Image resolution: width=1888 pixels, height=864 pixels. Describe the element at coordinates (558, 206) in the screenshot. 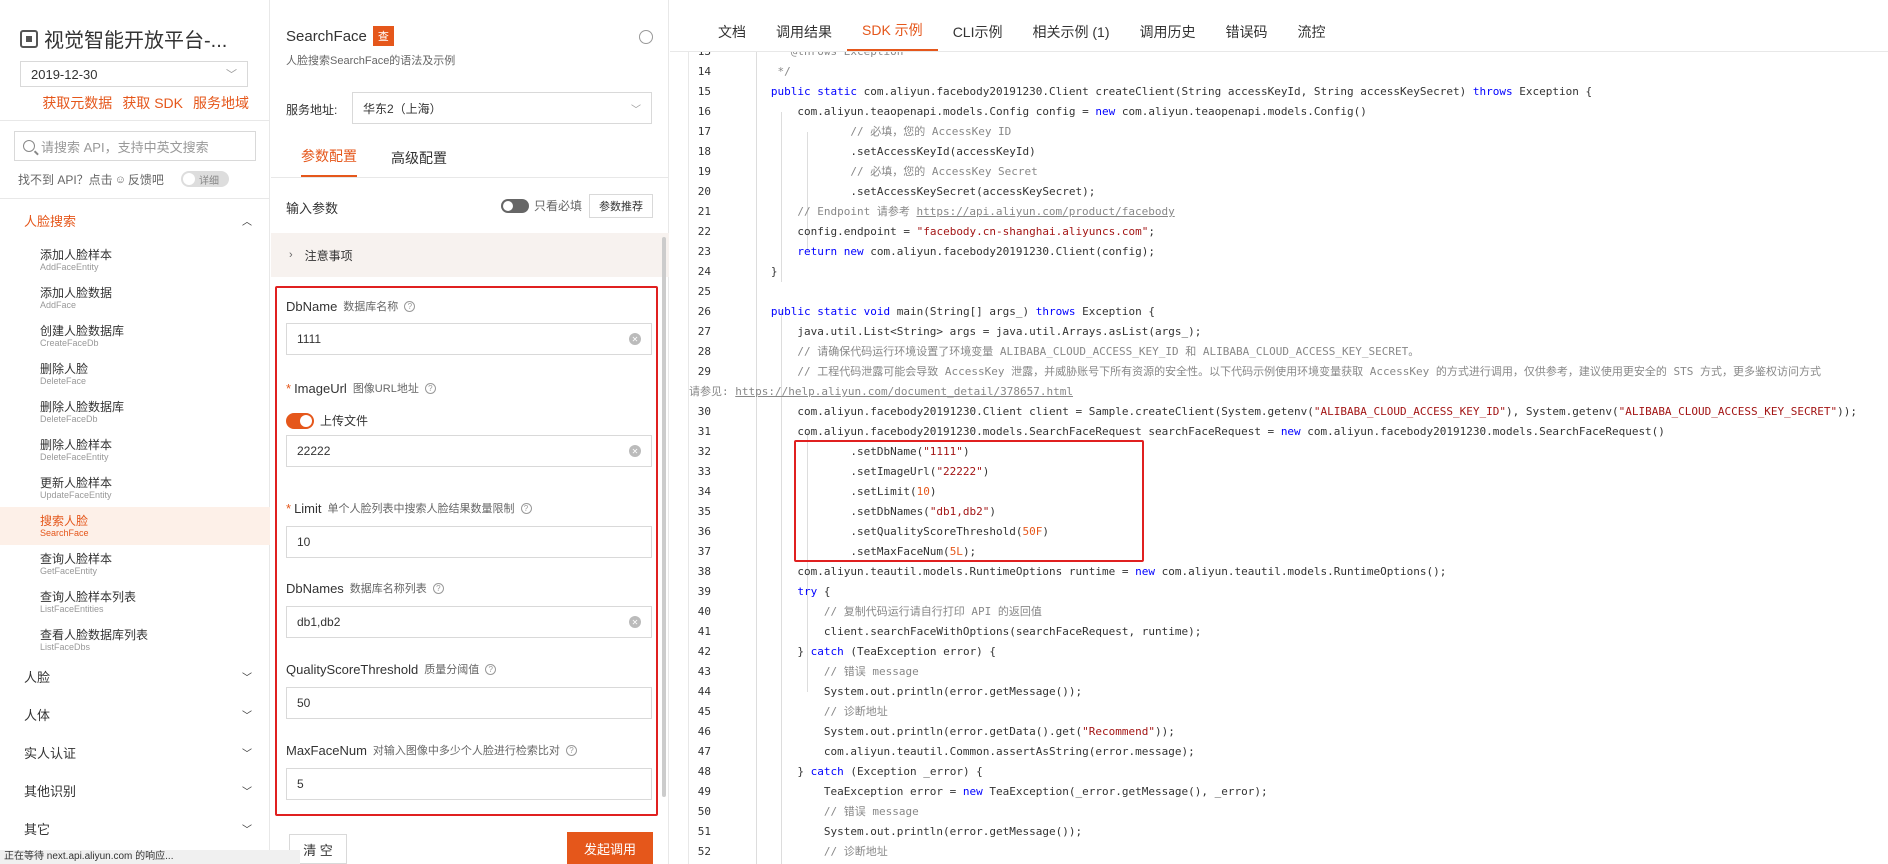

I see `required-only-label: 只看必填` at that location.